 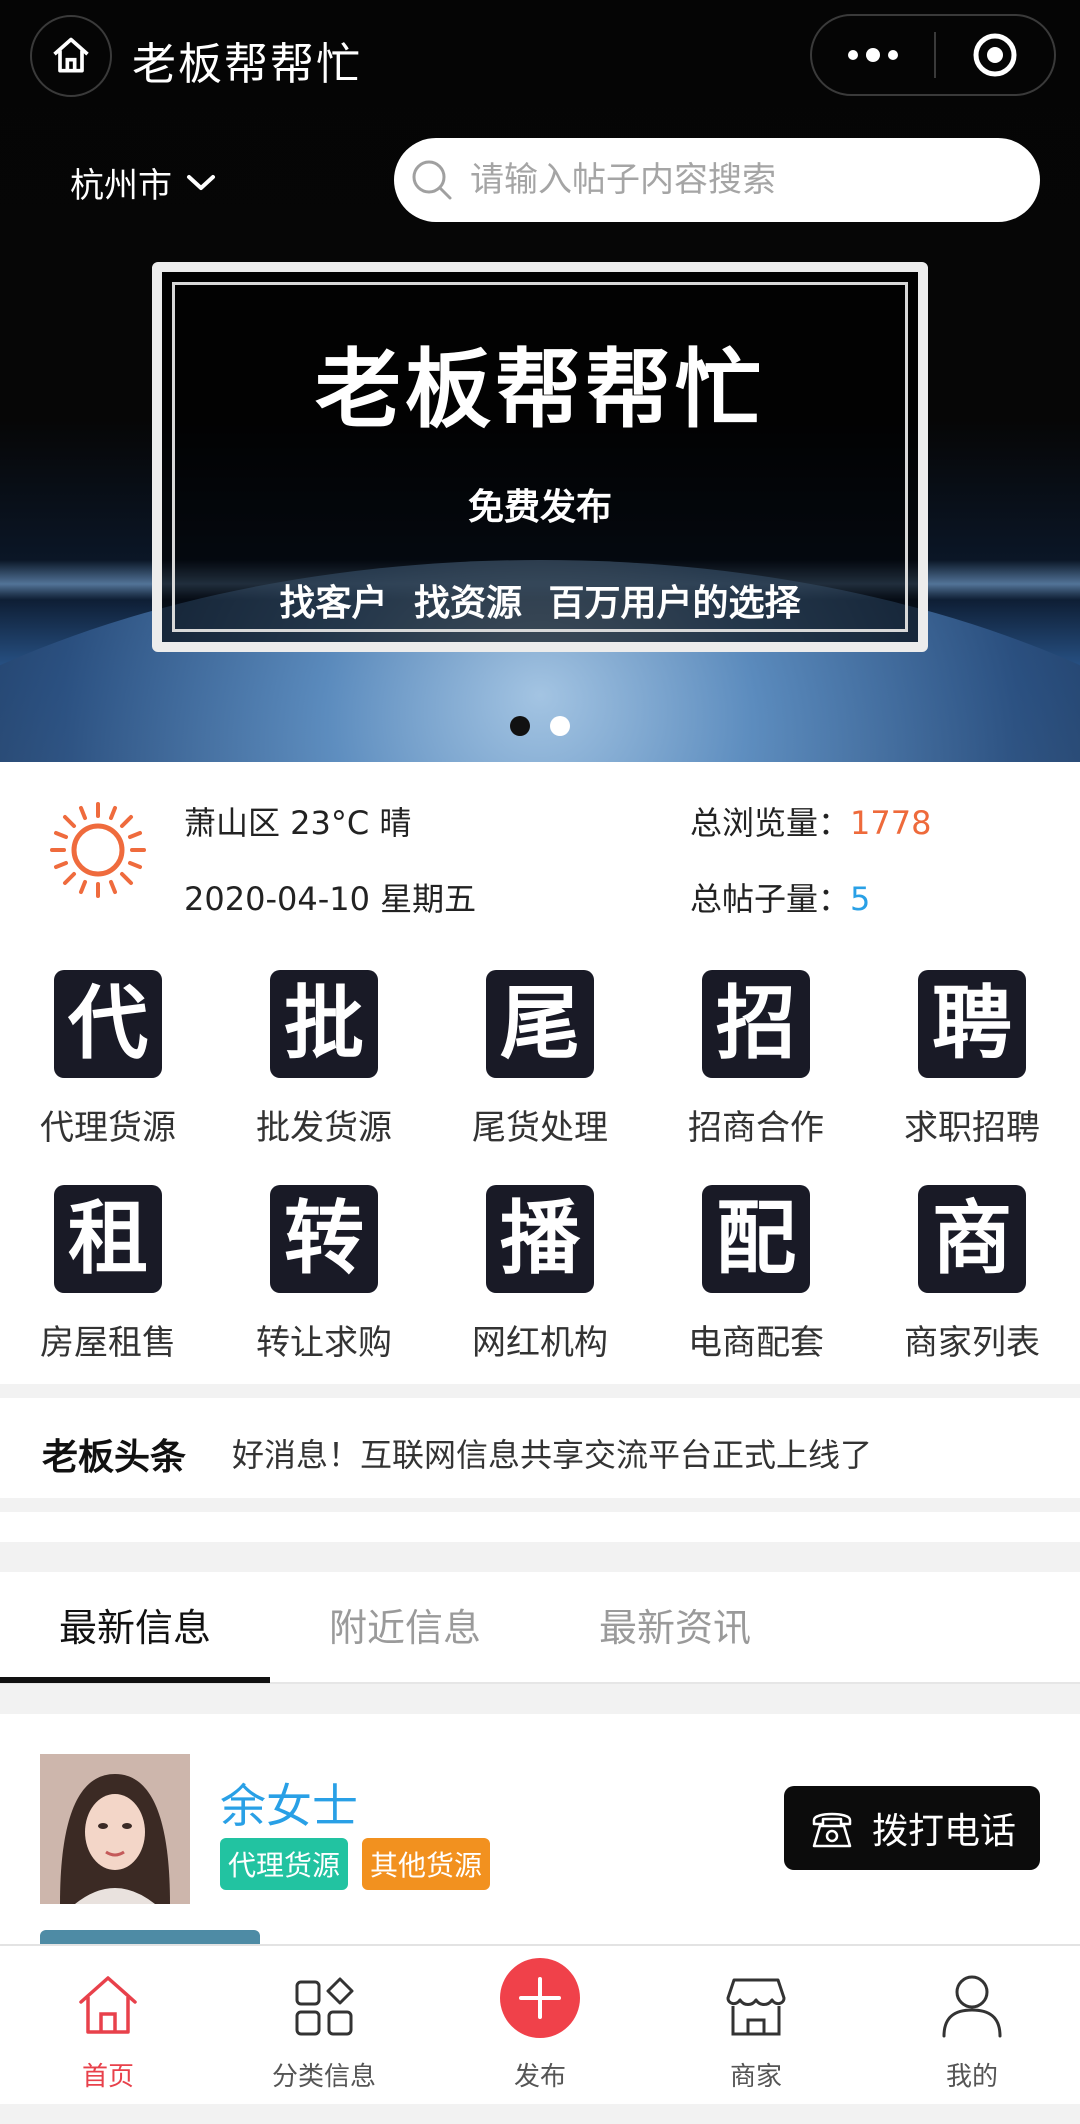 I want to click on search-bar, so click(x=717, y=180).